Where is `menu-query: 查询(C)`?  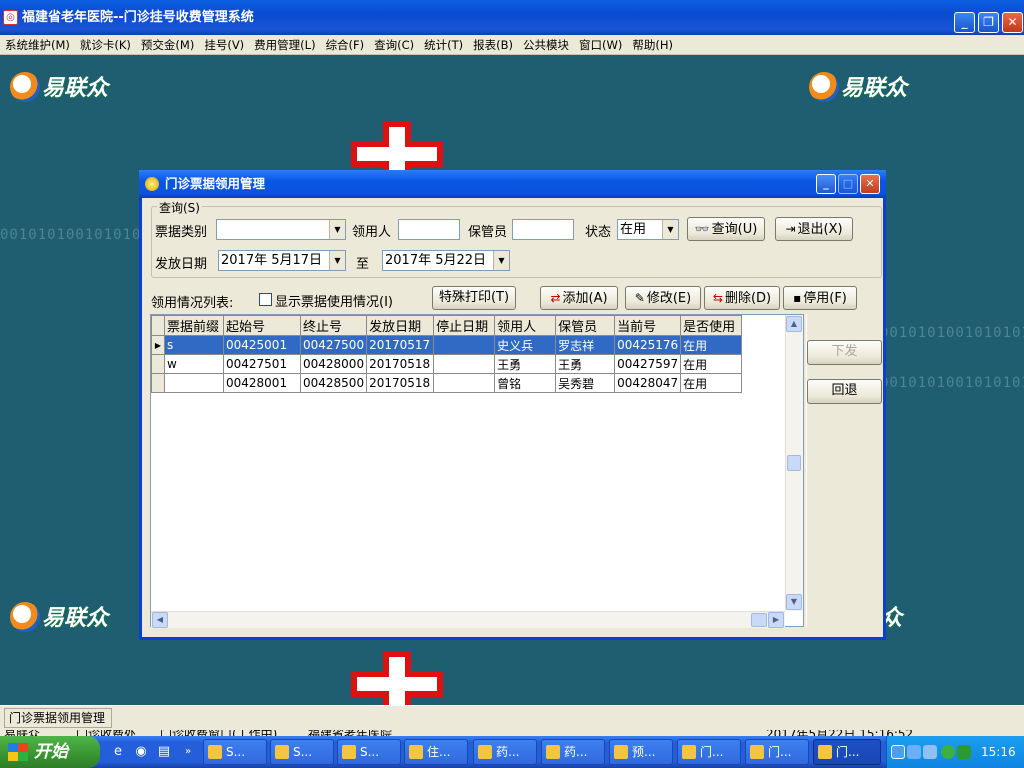 menu-query: 查询(C) is located at coordinates (394, 45).